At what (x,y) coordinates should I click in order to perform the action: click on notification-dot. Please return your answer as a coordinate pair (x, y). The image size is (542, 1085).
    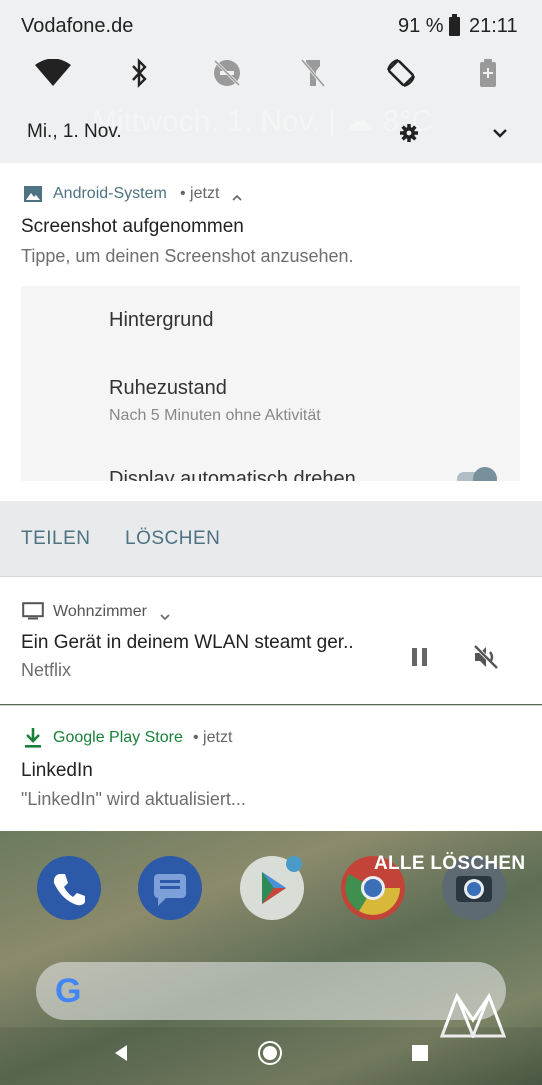
    Looking at the image, I should click on (294, 864).